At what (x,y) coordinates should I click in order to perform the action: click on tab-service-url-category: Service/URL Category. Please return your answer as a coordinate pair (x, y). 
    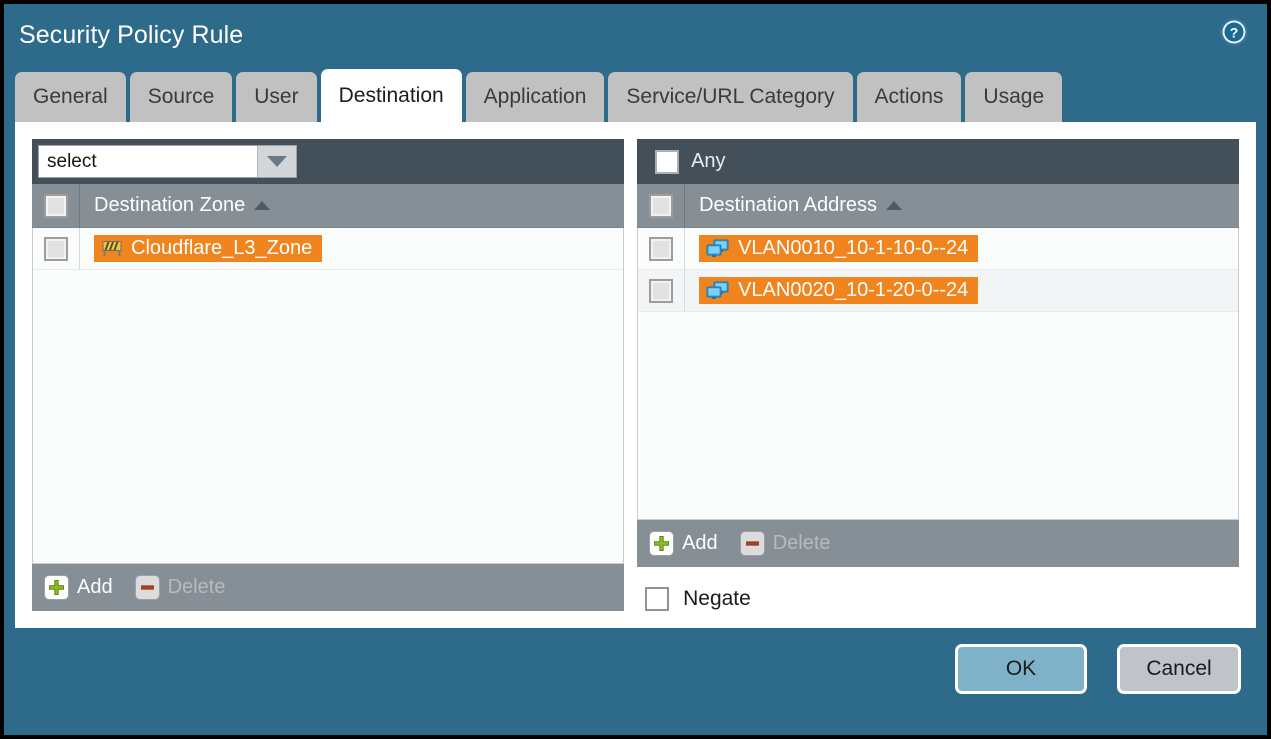
    Looking at the image, I should click on (730, 97).